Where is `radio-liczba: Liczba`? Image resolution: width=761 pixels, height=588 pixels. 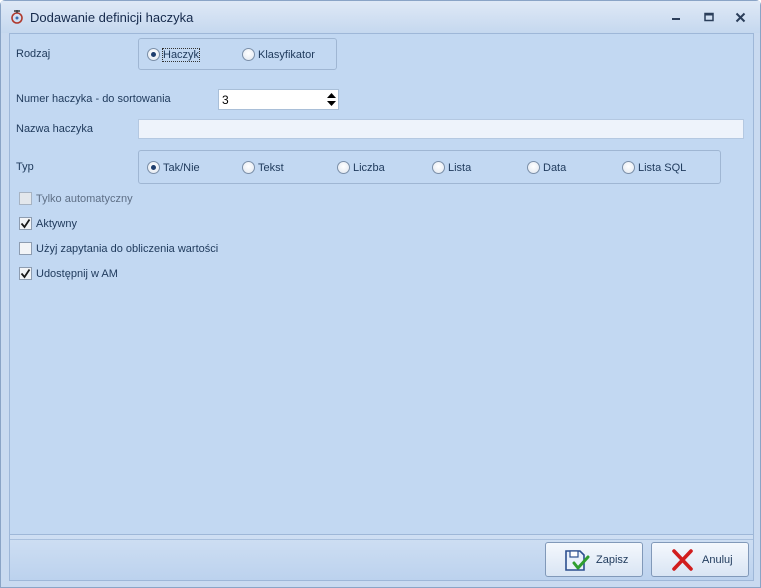
radio-liczba: Liczba is located at coordinates (361, 167).